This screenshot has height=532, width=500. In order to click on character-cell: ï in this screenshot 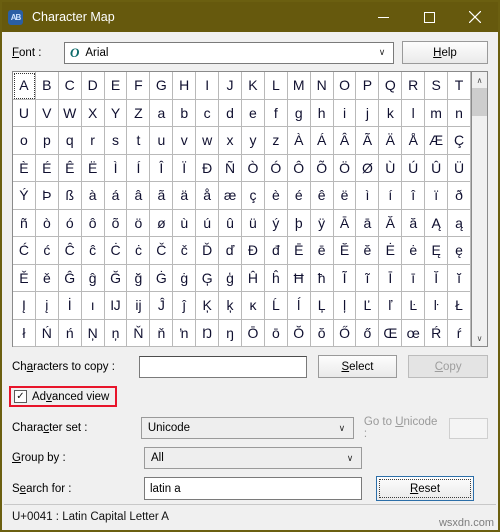, I will do `click(437, 196)`.